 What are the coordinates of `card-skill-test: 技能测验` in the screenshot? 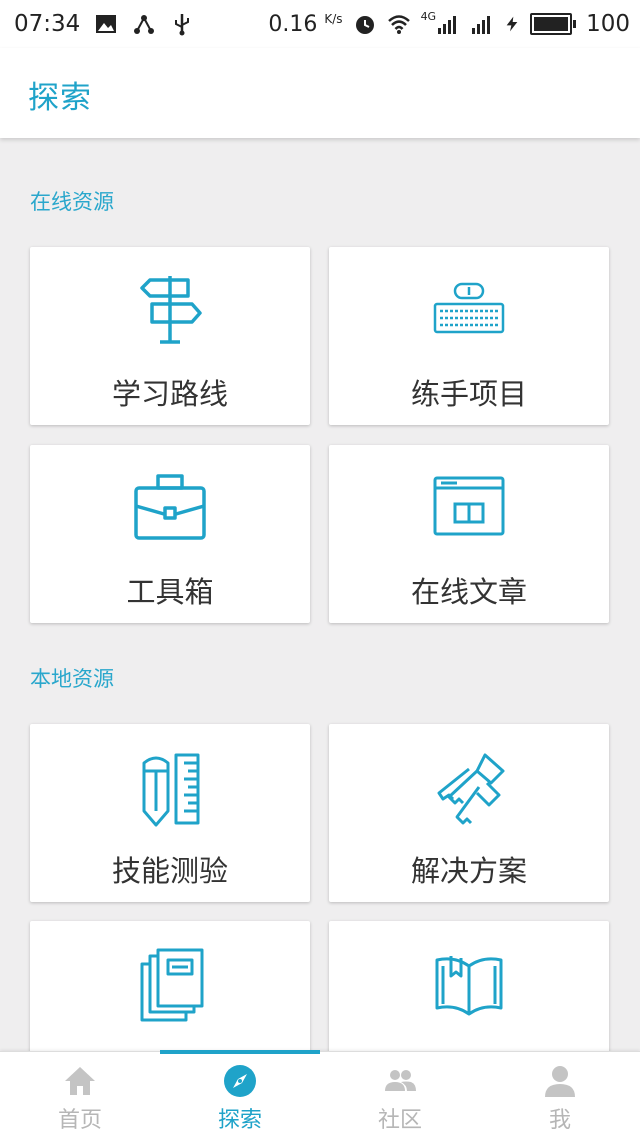 It's located at (170, 813).